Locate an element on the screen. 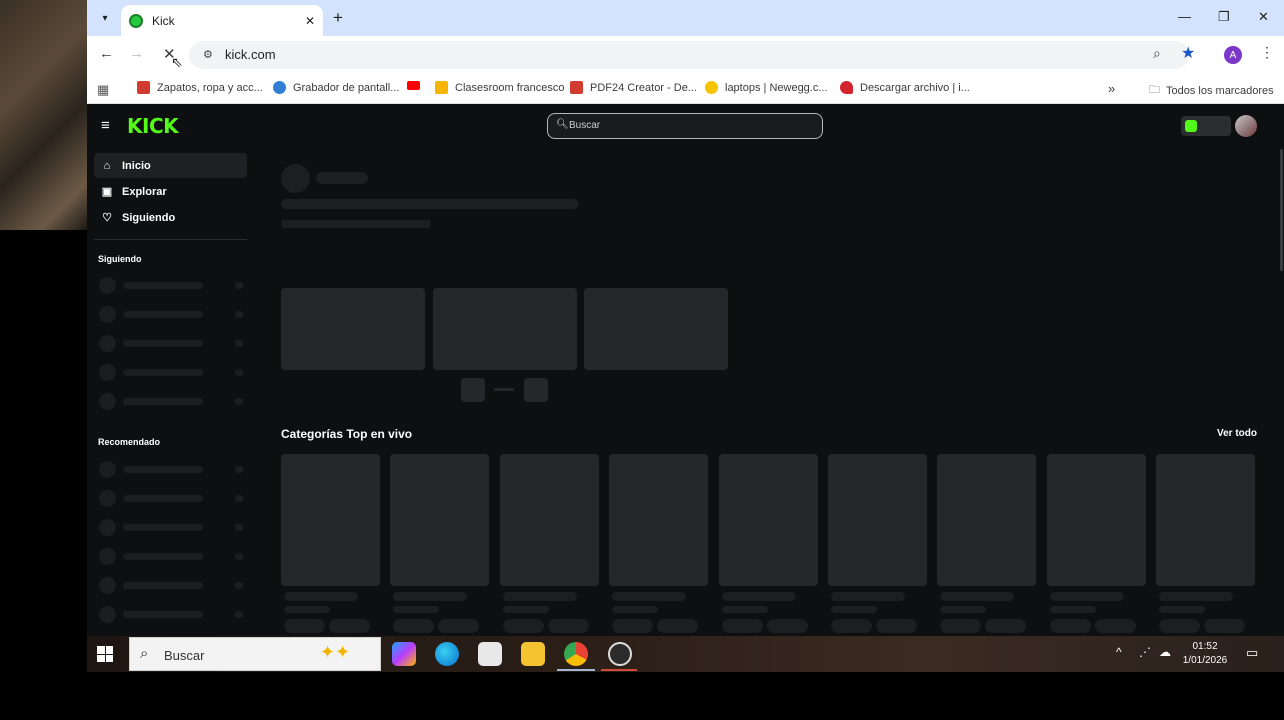 This screenshot has width=1284, height=720. user-avatar is located at coordinates (1246, 126).